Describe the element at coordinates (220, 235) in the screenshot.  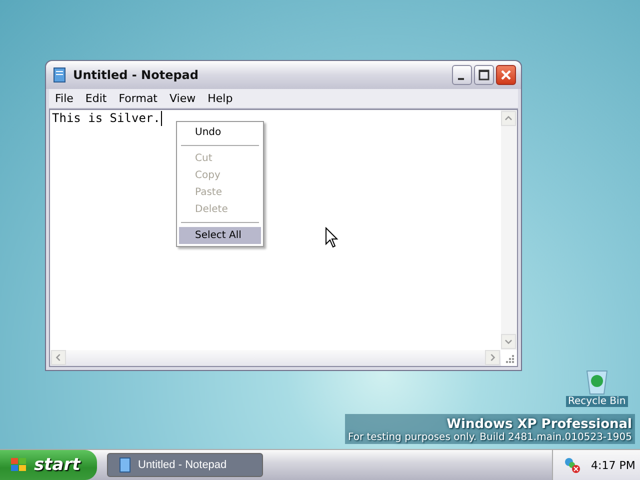
I see `context-menu-item: Select All` at that location.